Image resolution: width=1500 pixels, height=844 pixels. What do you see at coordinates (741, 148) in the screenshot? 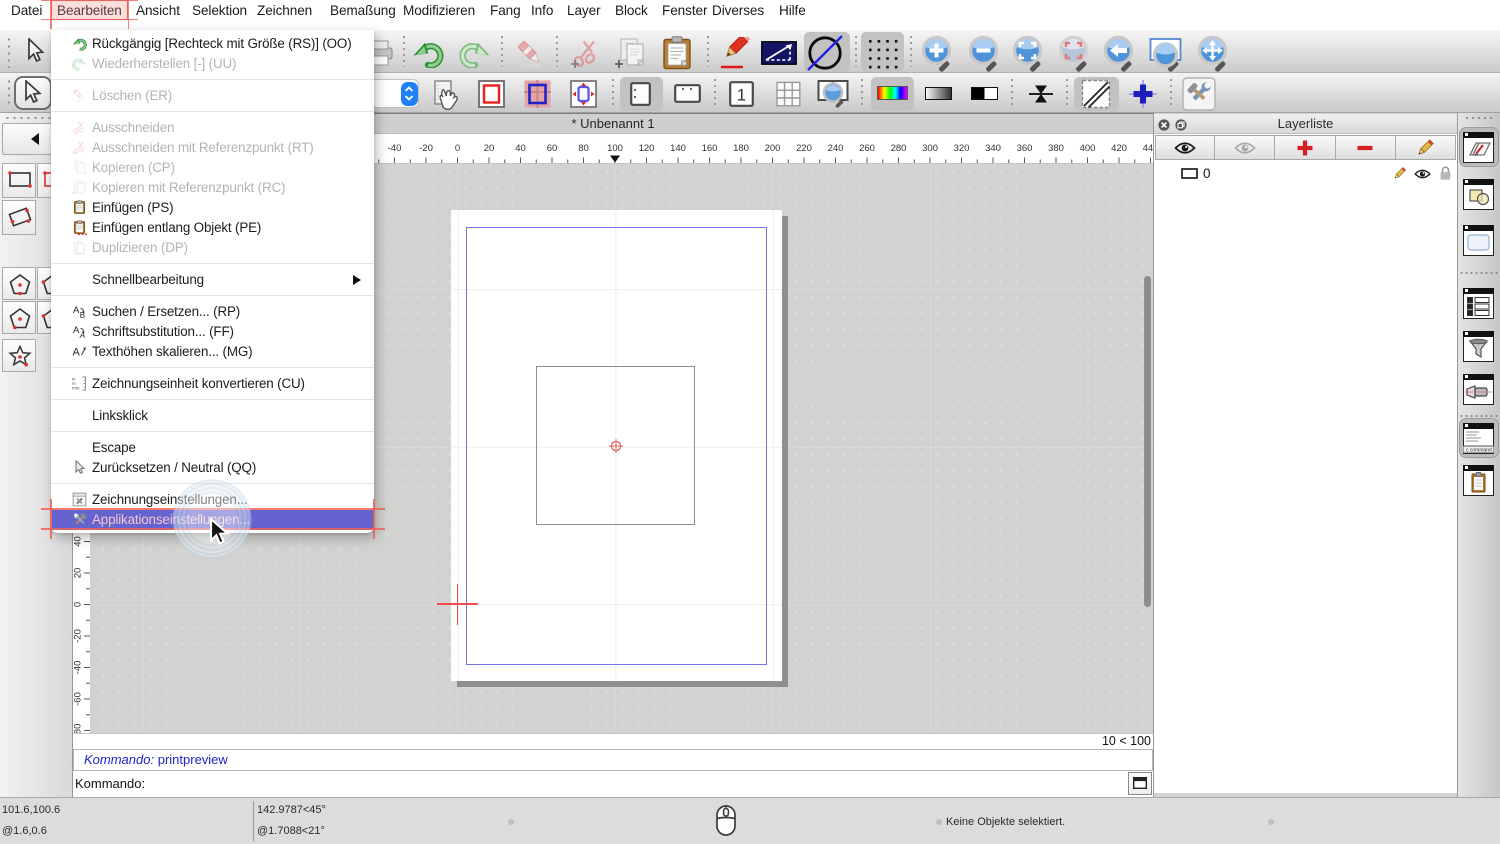
I see `svg-text: 180` at bounding box center [741, 148].